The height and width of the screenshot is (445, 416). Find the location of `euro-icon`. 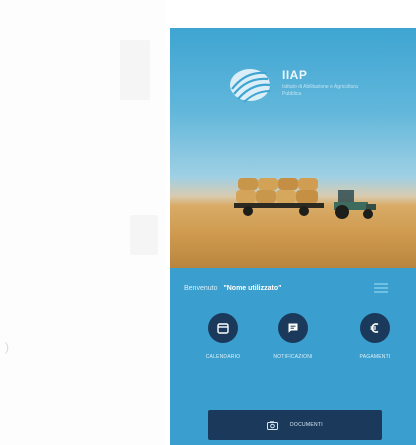

euro-icon is located at coordinates (375, 328).